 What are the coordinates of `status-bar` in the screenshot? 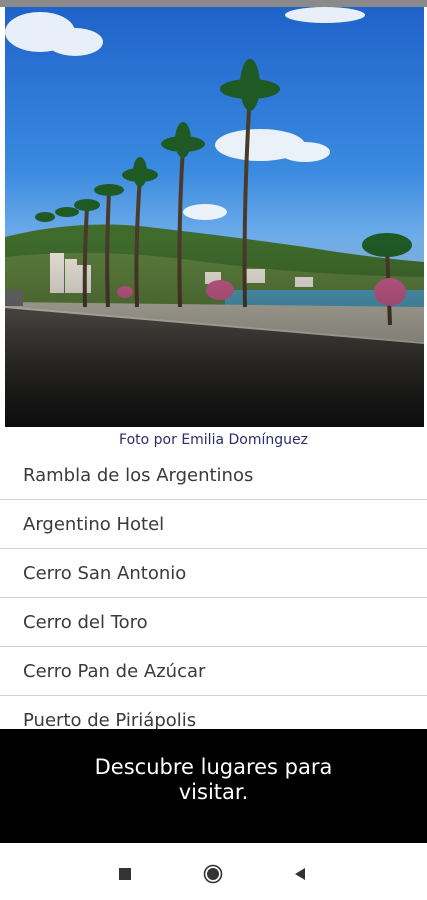 It's located at (213, 3).